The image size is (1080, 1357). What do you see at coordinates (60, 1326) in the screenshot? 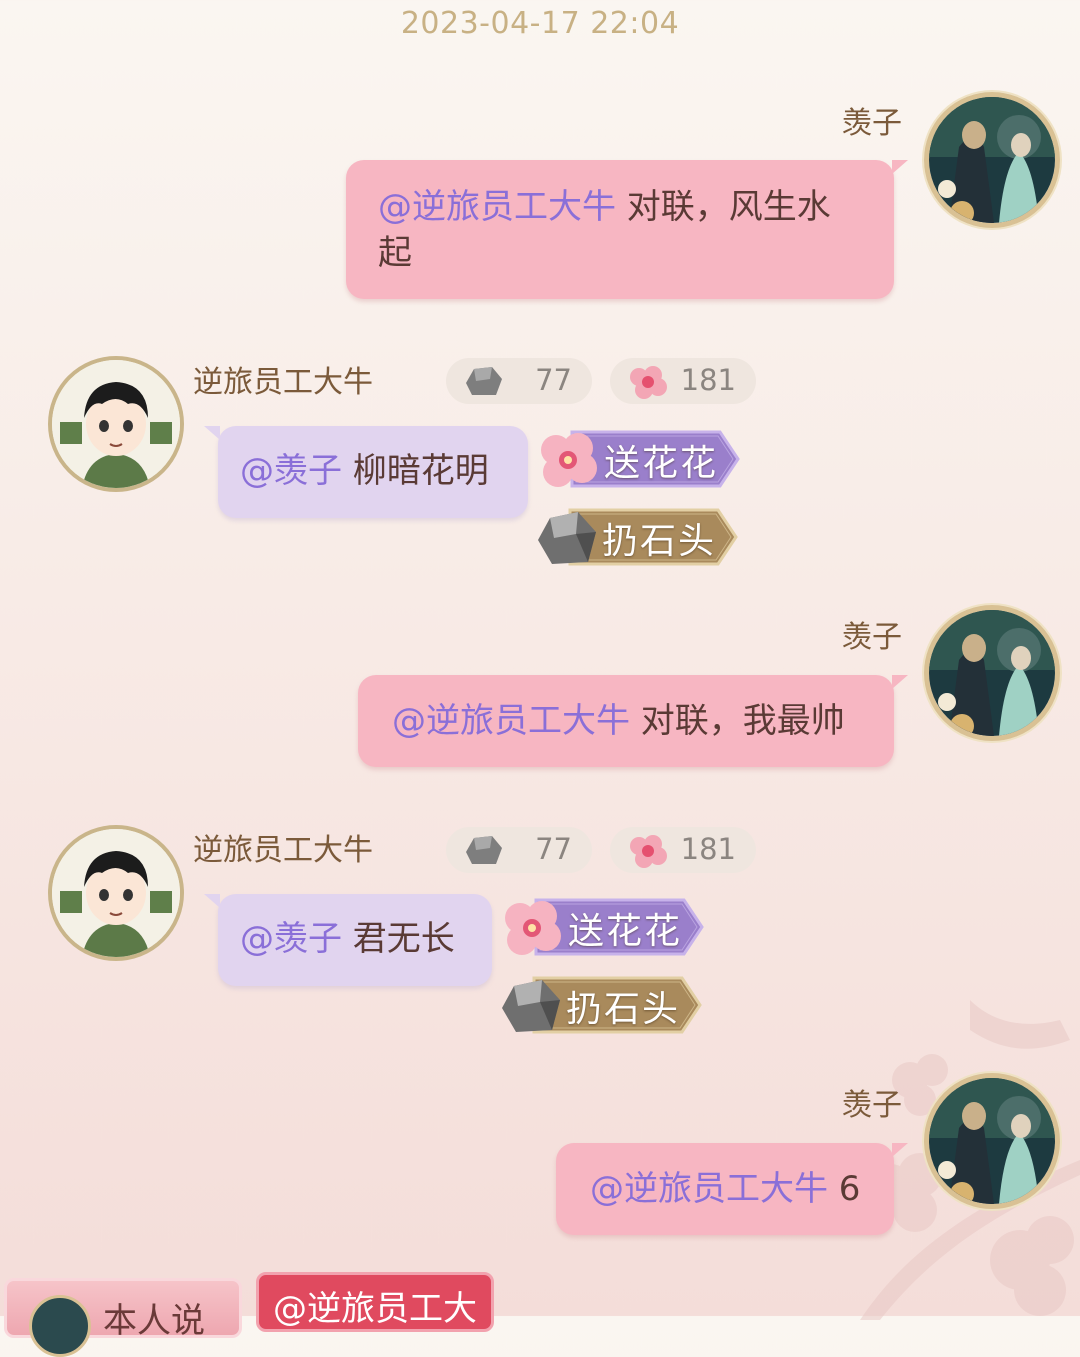
I see `mini-avatar` at bounding box center [60, 1326].